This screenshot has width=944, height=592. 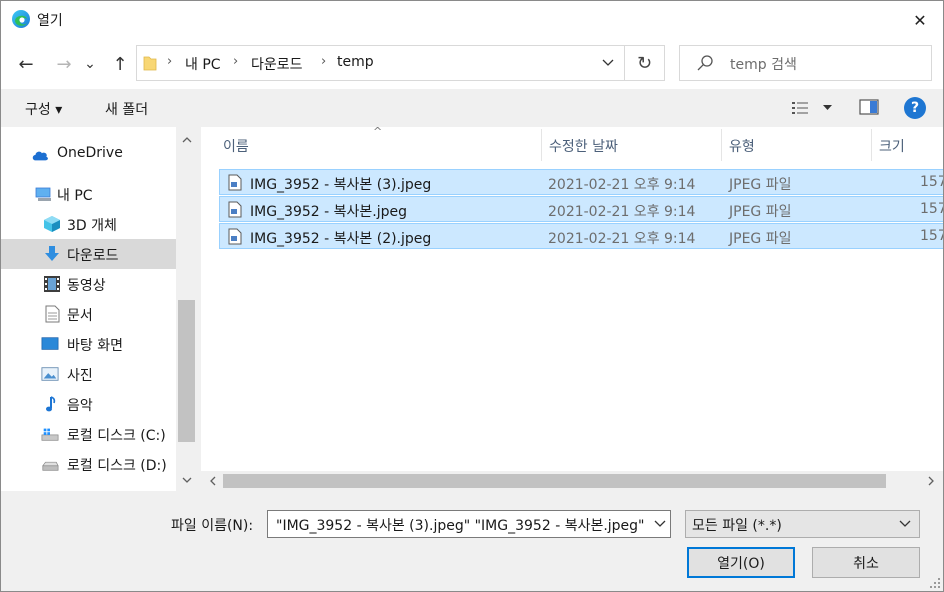 What do you see at coordinates (50, 21) in the screenshot?
I see `window-title: 열기` at bounding box center [50, 21].